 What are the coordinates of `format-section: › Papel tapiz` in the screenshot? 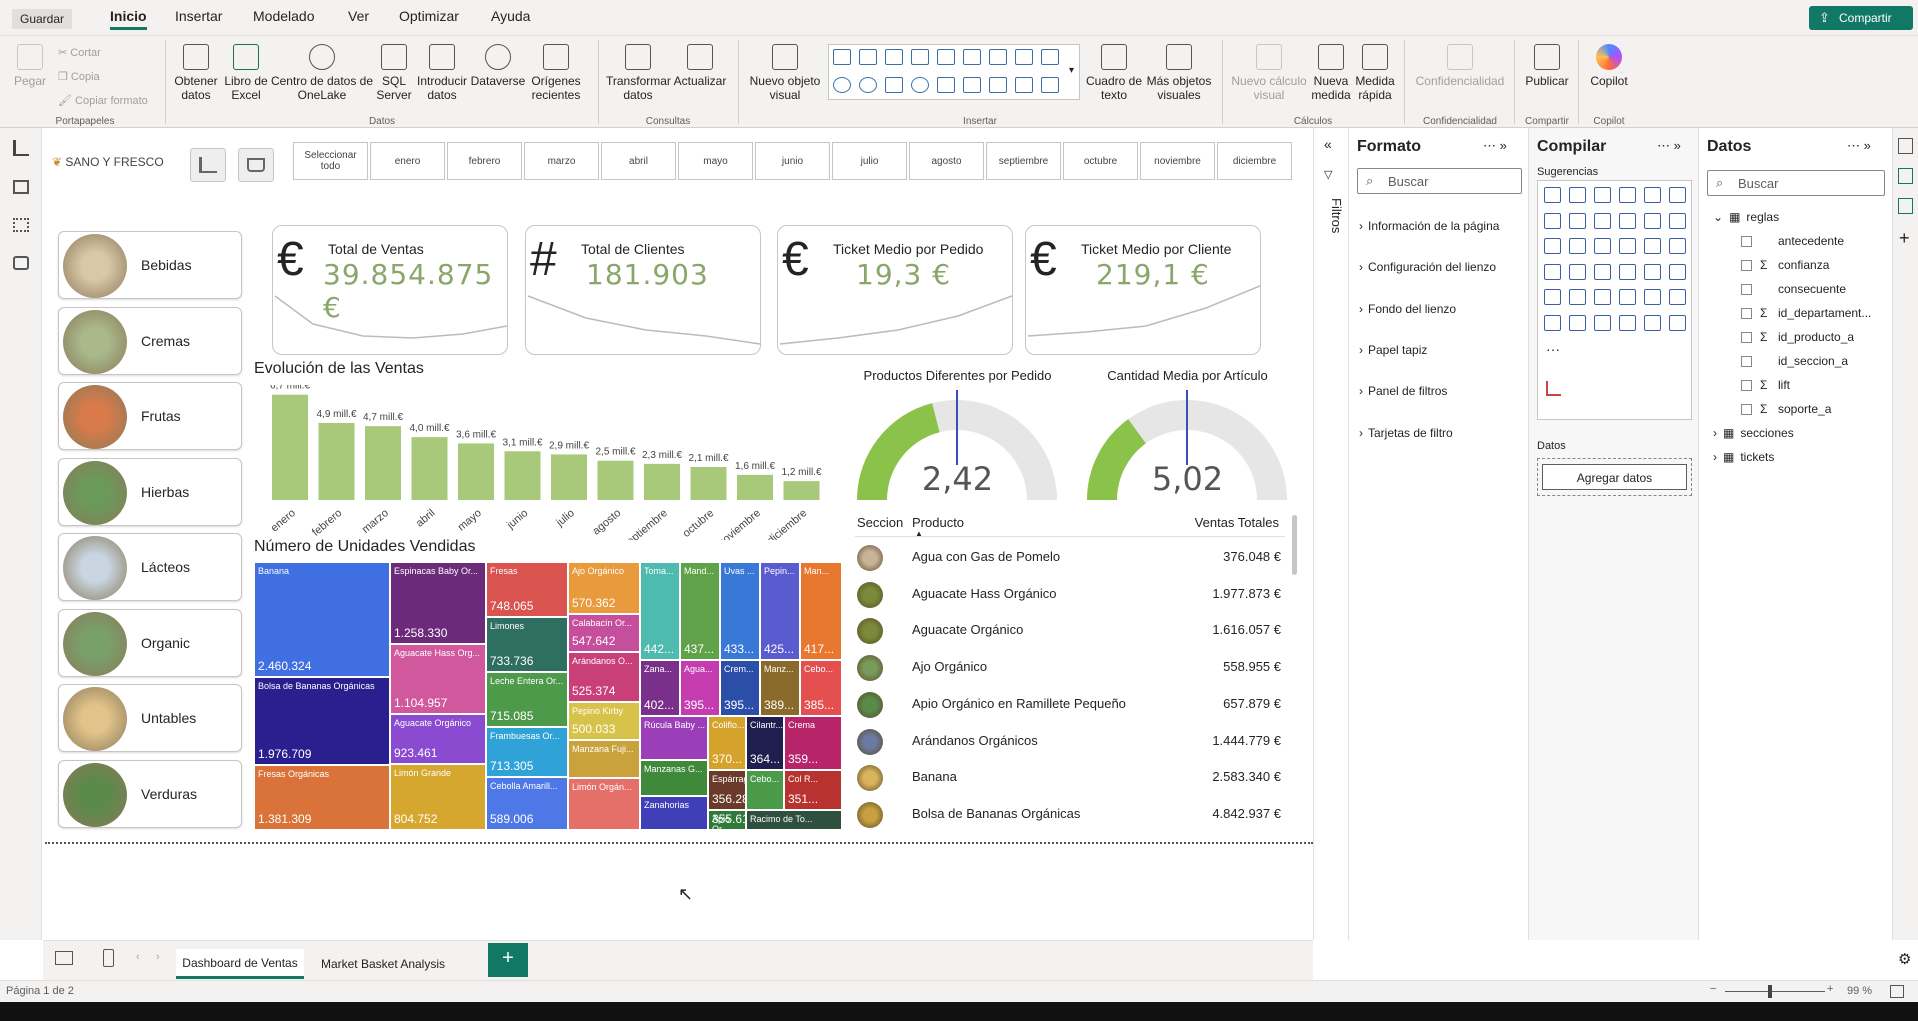 It's located at (1393, 350).